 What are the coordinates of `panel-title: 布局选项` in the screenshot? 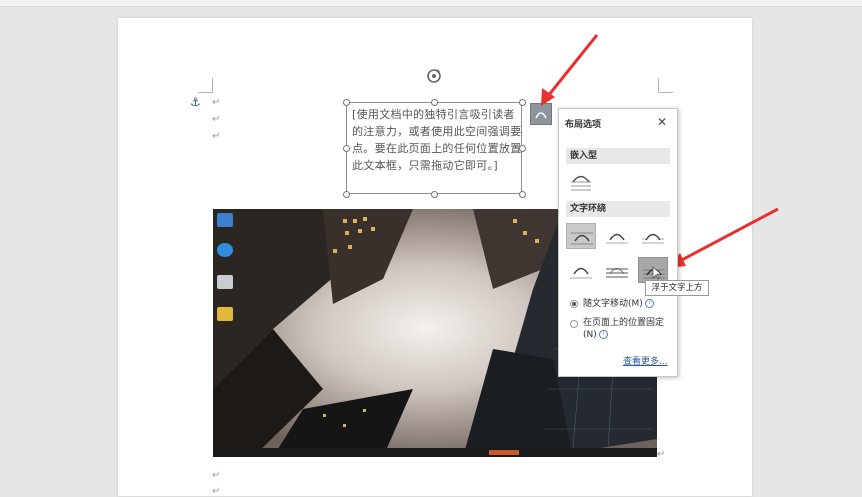 It's located at (583, 125).